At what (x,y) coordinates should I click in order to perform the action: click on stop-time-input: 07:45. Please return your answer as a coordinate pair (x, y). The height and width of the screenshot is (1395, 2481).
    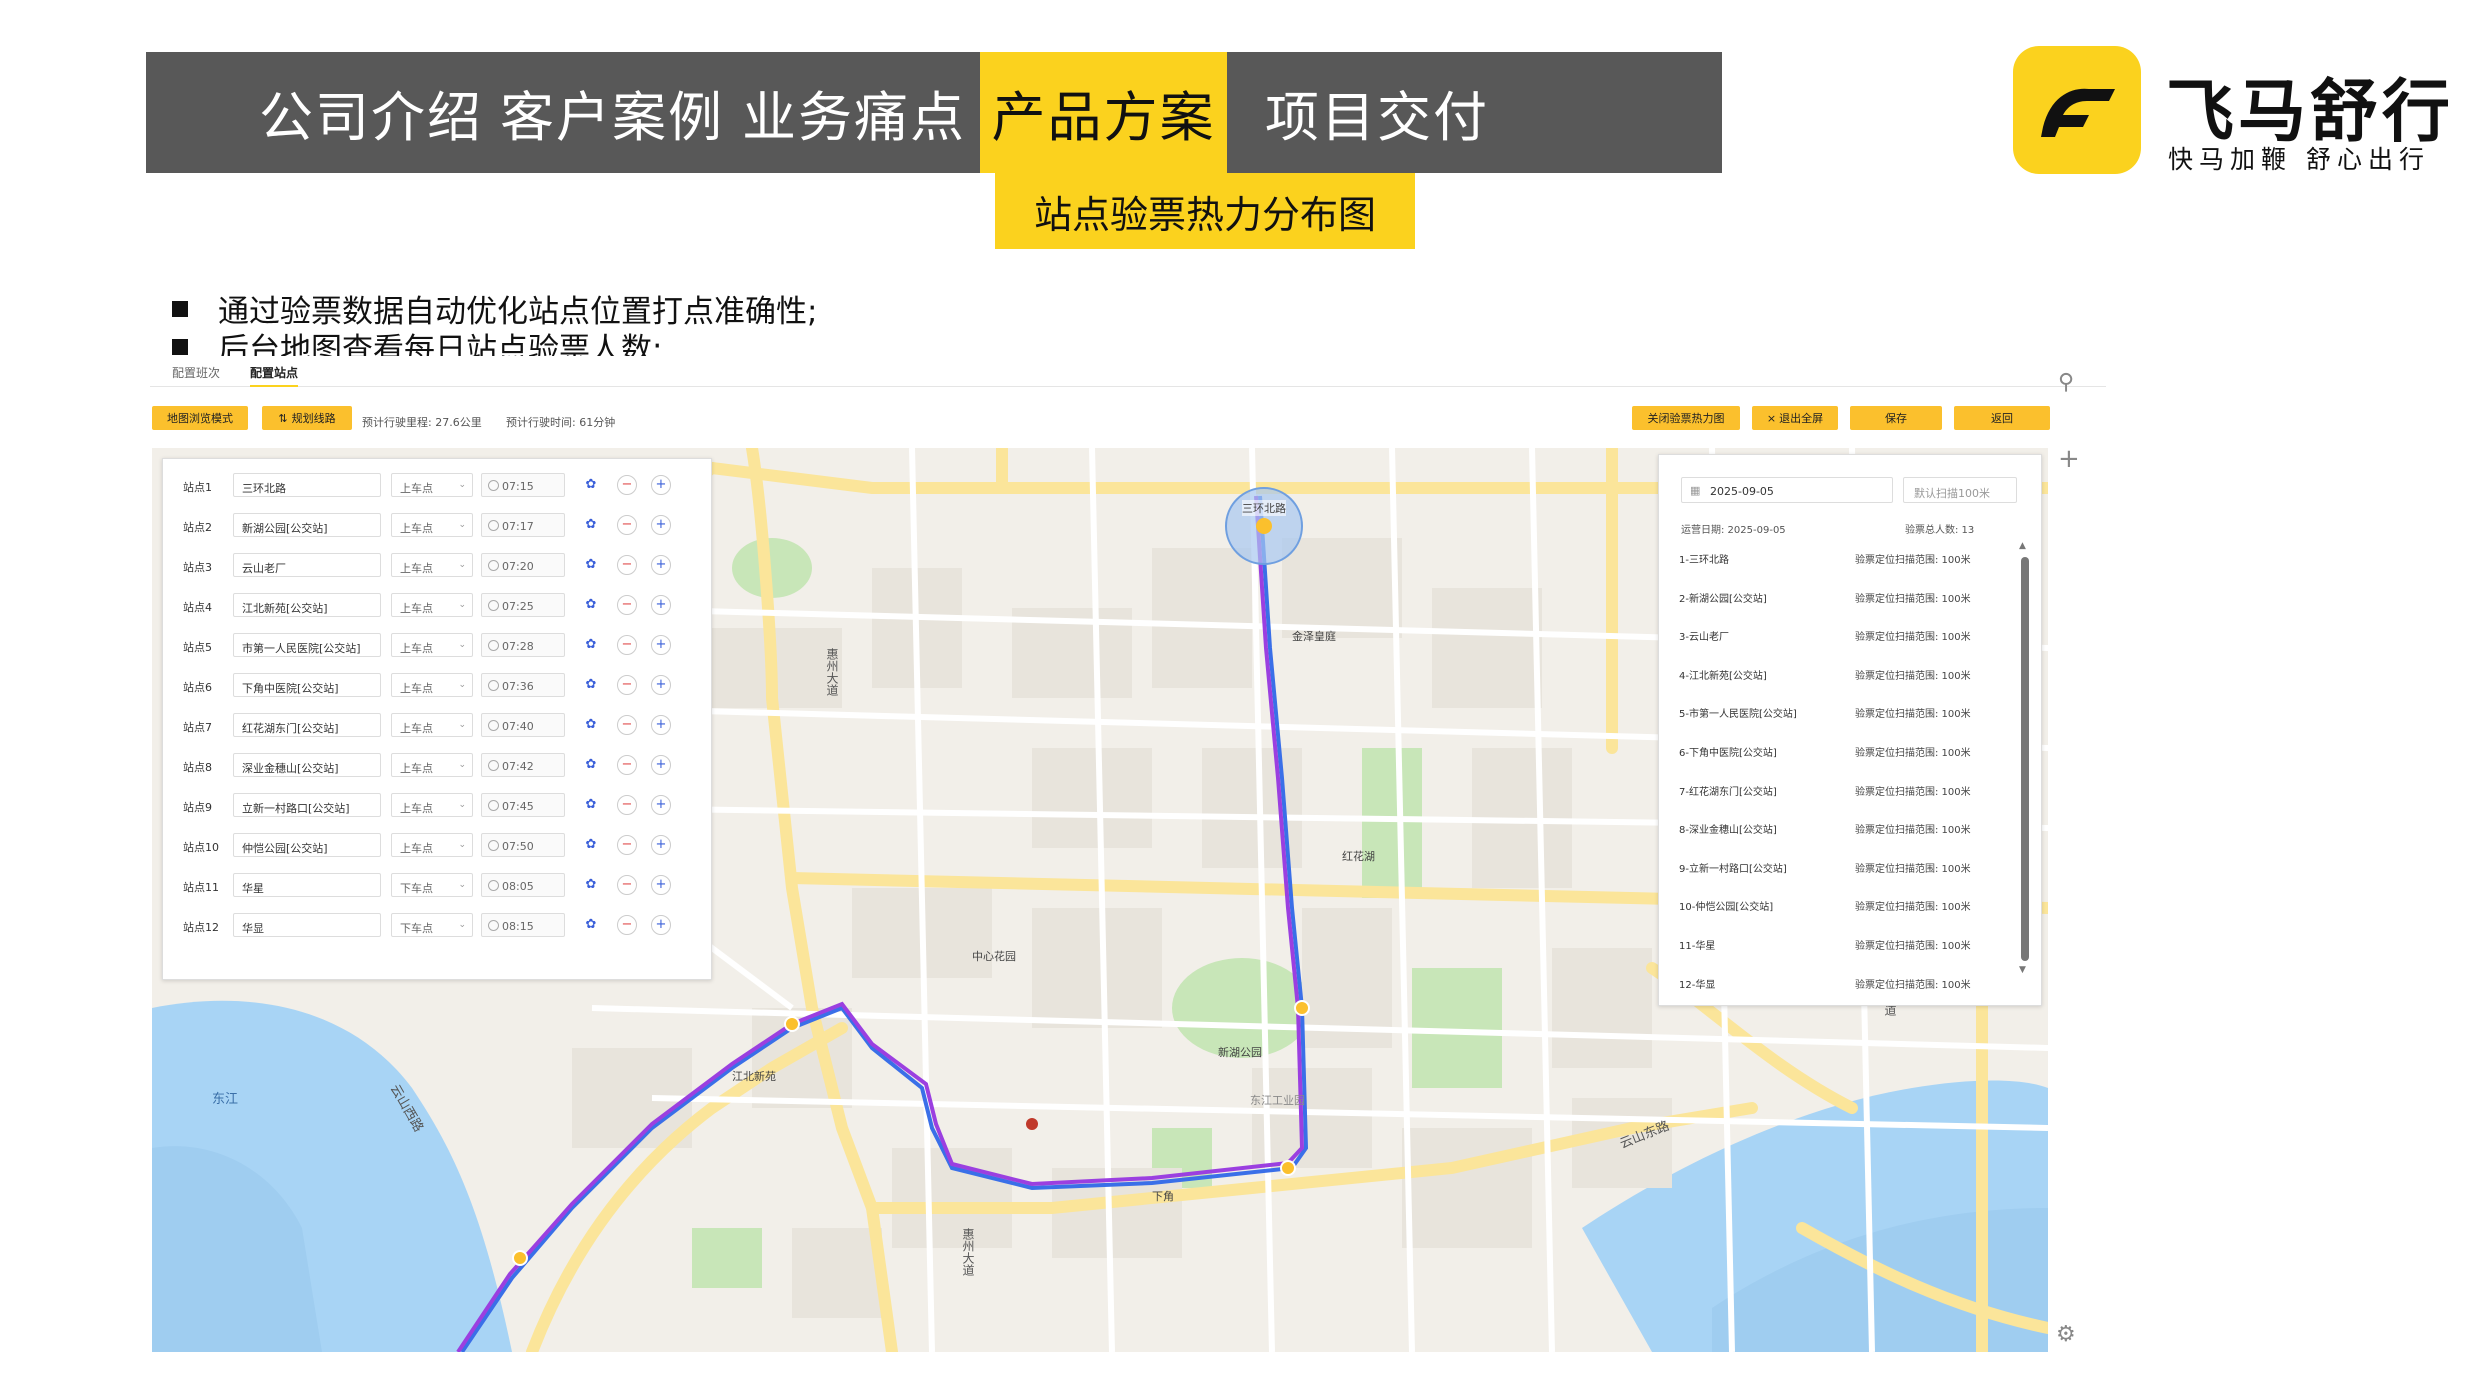
    Looking at the image, I should click on (523, 805).